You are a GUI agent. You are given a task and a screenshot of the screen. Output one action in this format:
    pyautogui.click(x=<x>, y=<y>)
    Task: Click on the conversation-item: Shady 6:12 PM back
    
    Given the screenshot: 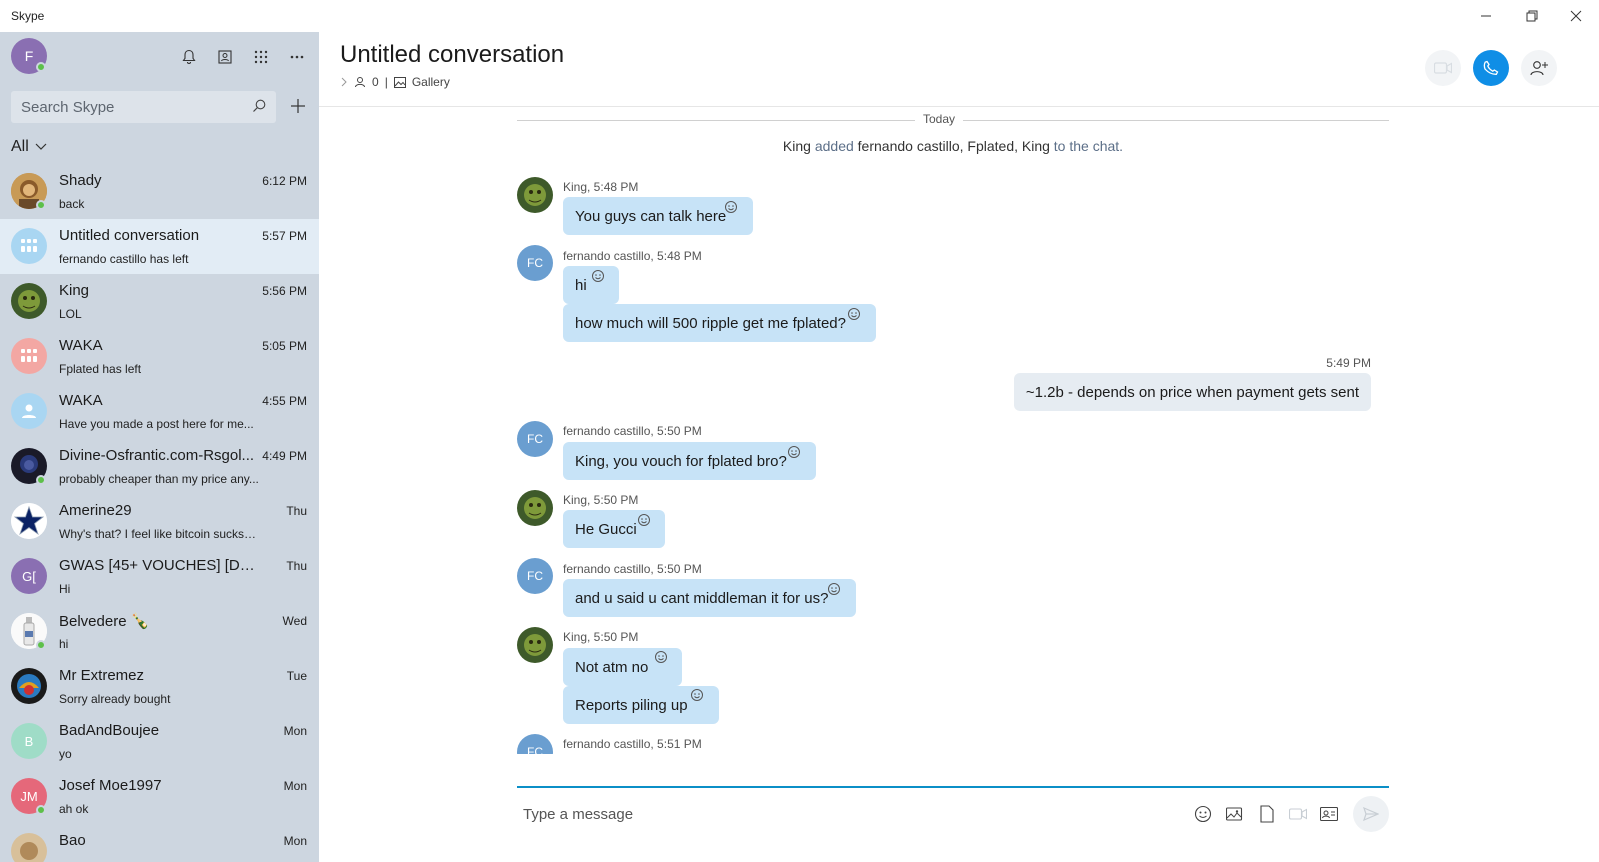 What is the action you would take?
    pyautogui.click(x=159, y=191)
    